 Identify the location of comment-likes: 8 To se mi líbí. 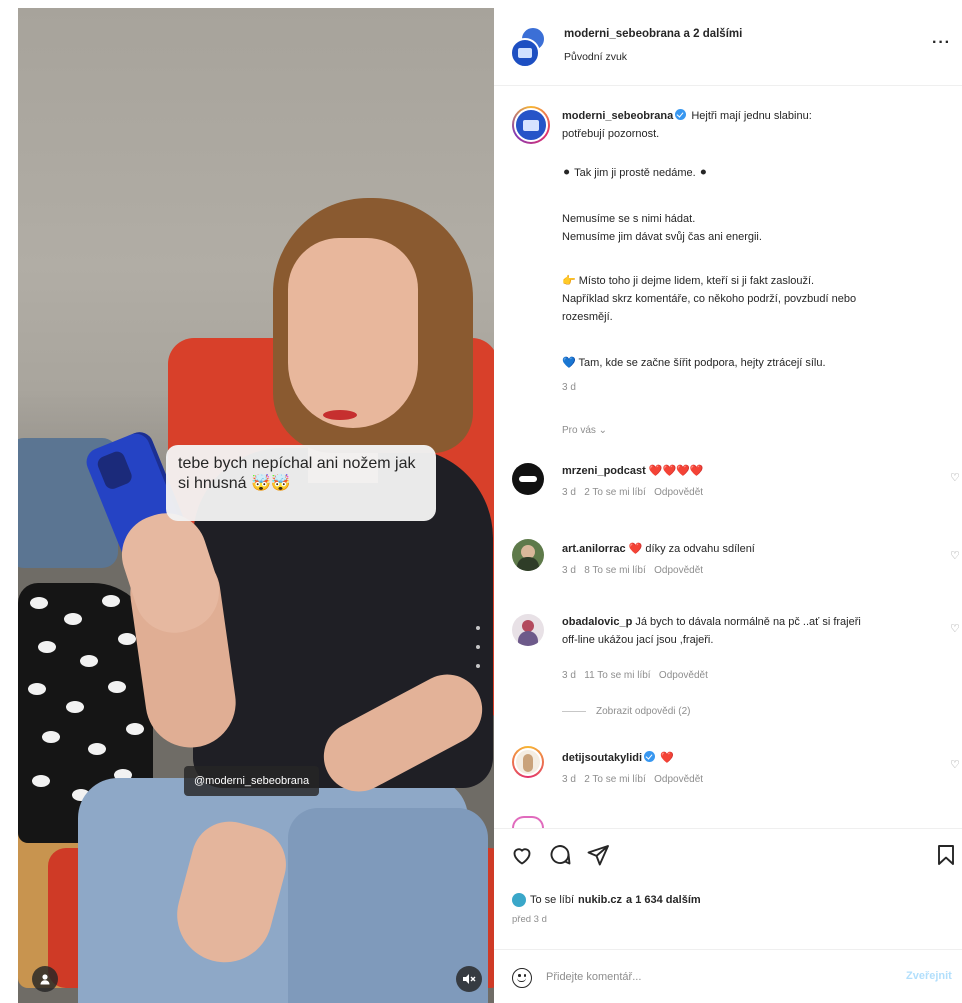
(615, 570).